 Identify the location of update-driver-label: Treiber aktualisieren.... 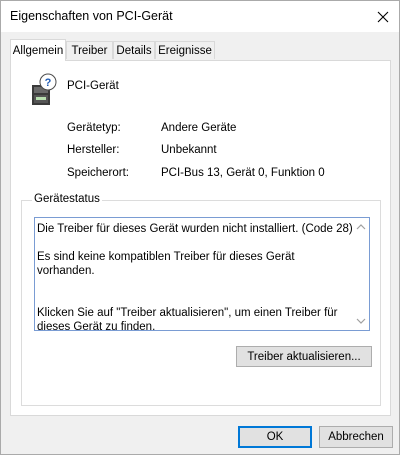
(304, 356).